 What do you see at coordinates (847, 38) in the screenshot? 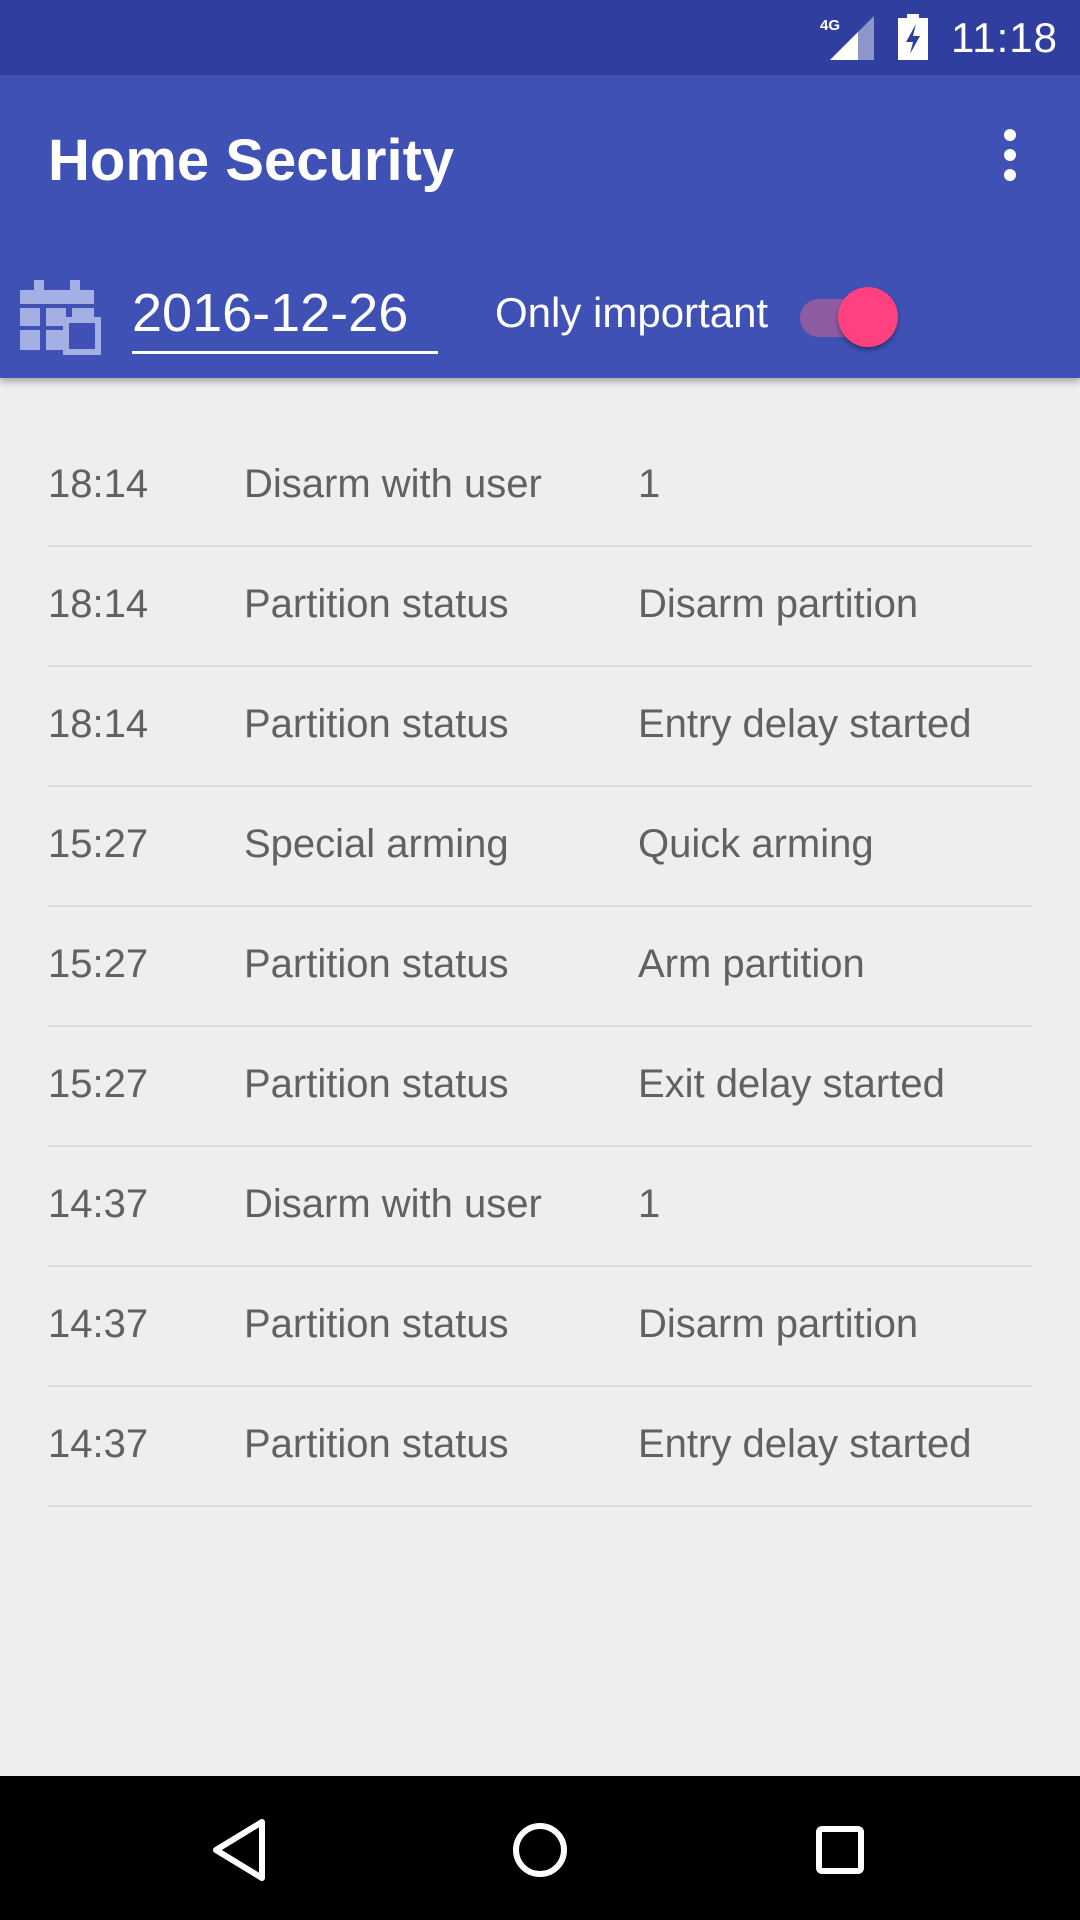
I see `signal-4g-icon: 4G` at bounding box center [847, 38].